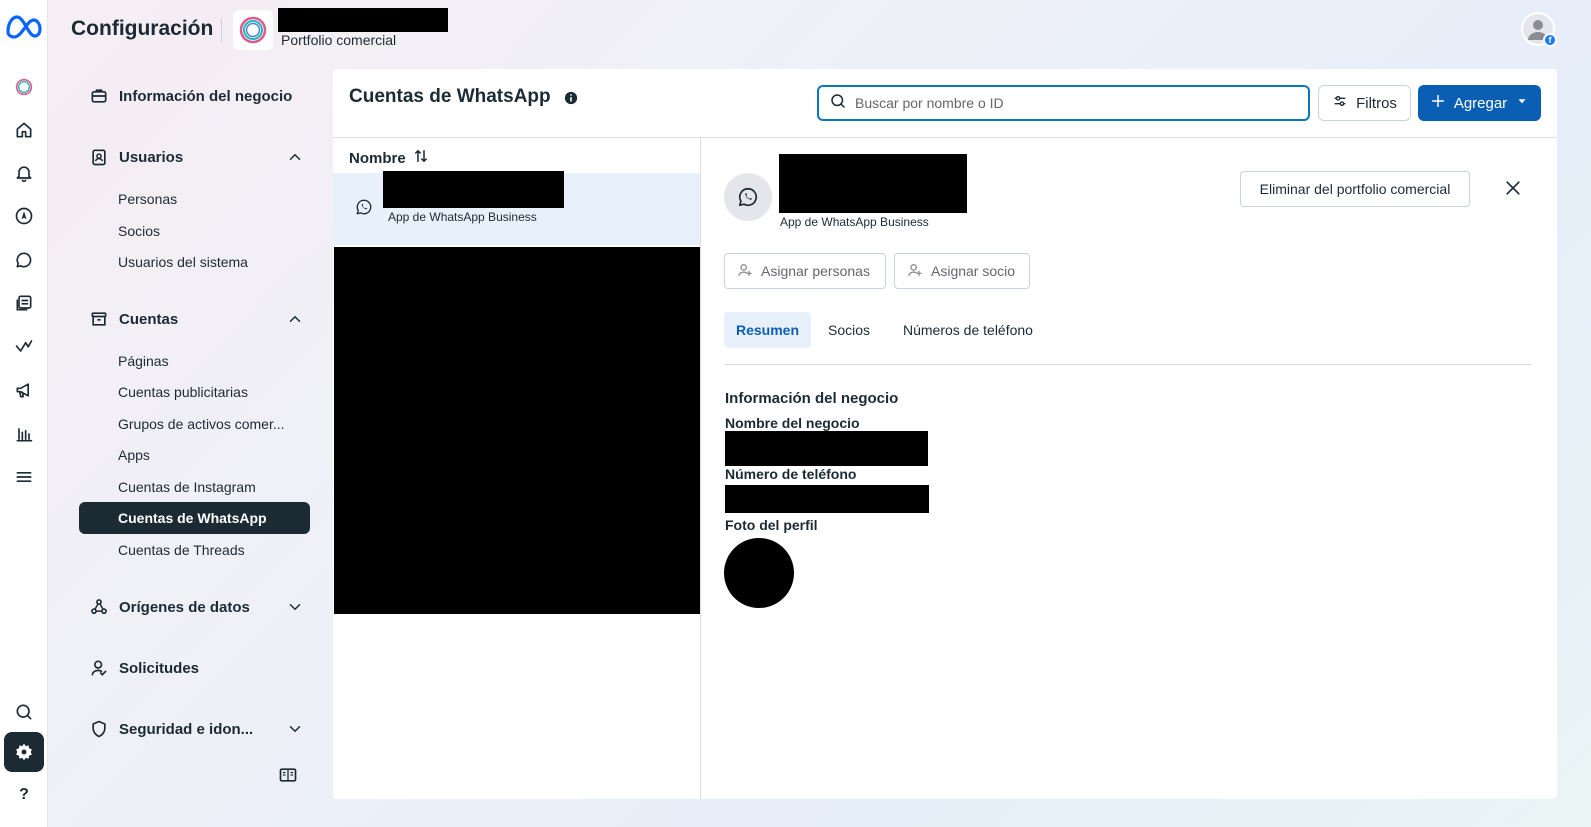  I want to click on nav-section-requests: Solicitudes, so click(195, 668).